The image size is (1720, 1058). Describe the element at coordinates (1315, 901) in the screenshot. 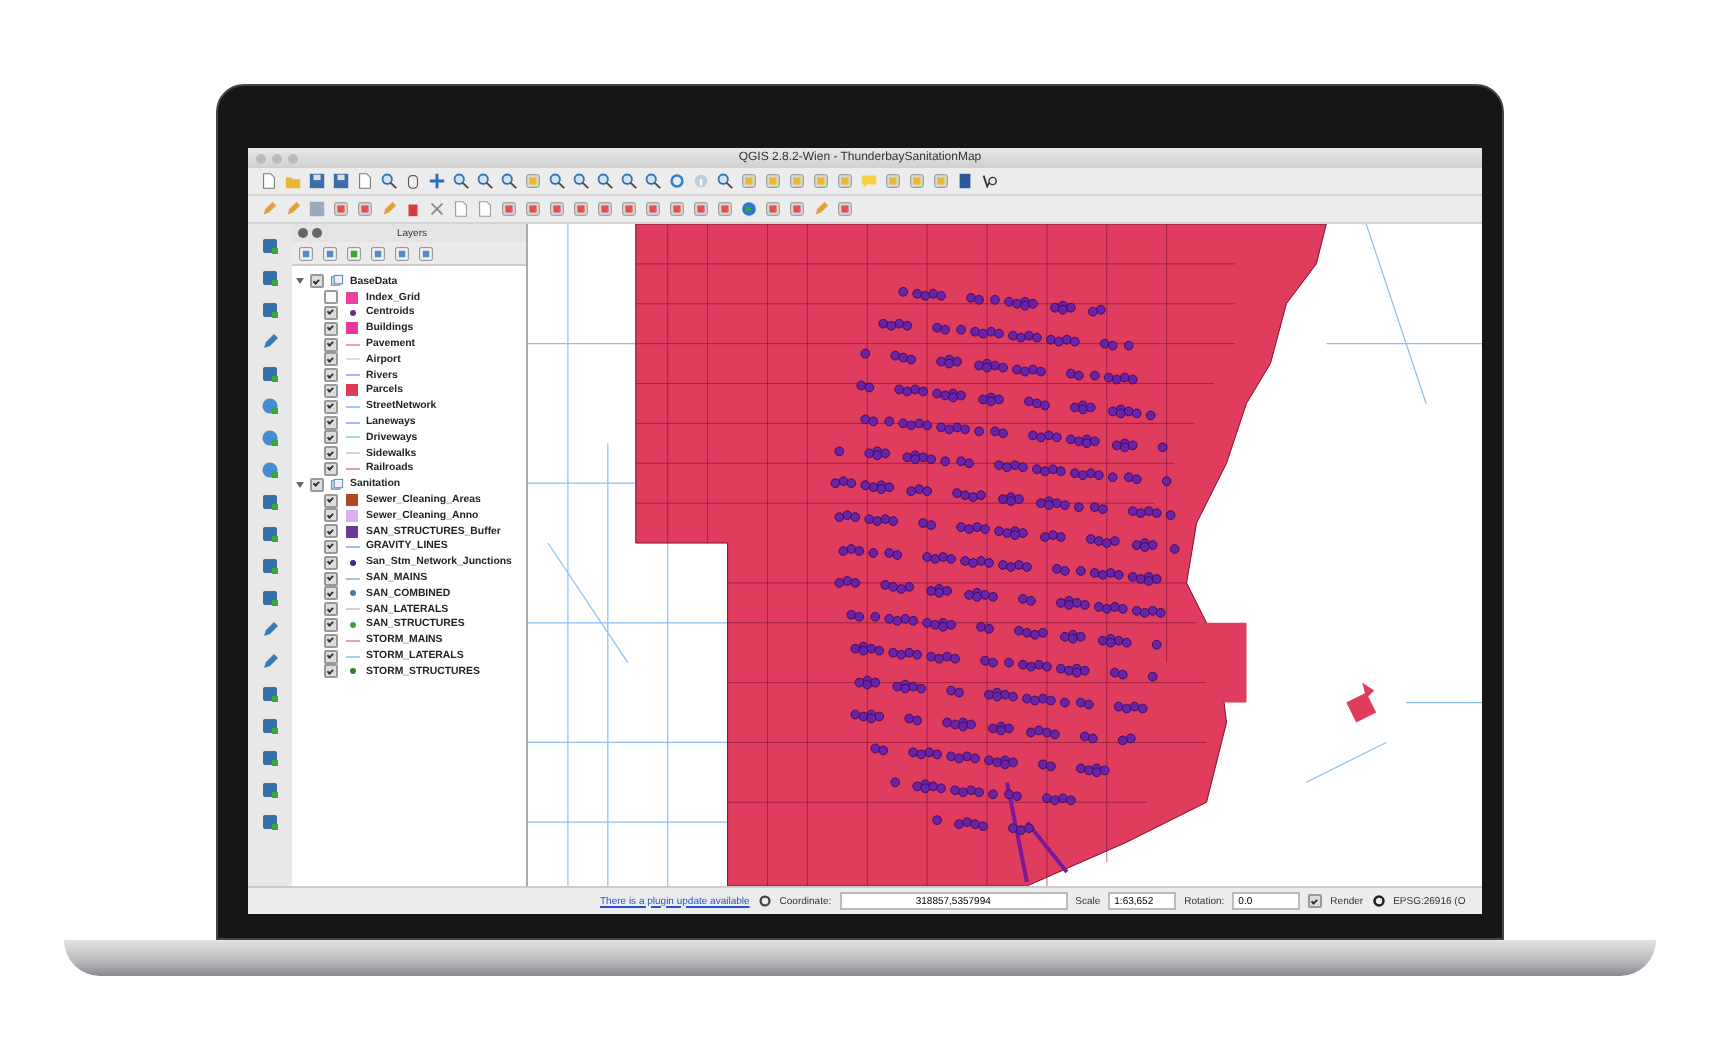

I see `render-checkbox` at that location.